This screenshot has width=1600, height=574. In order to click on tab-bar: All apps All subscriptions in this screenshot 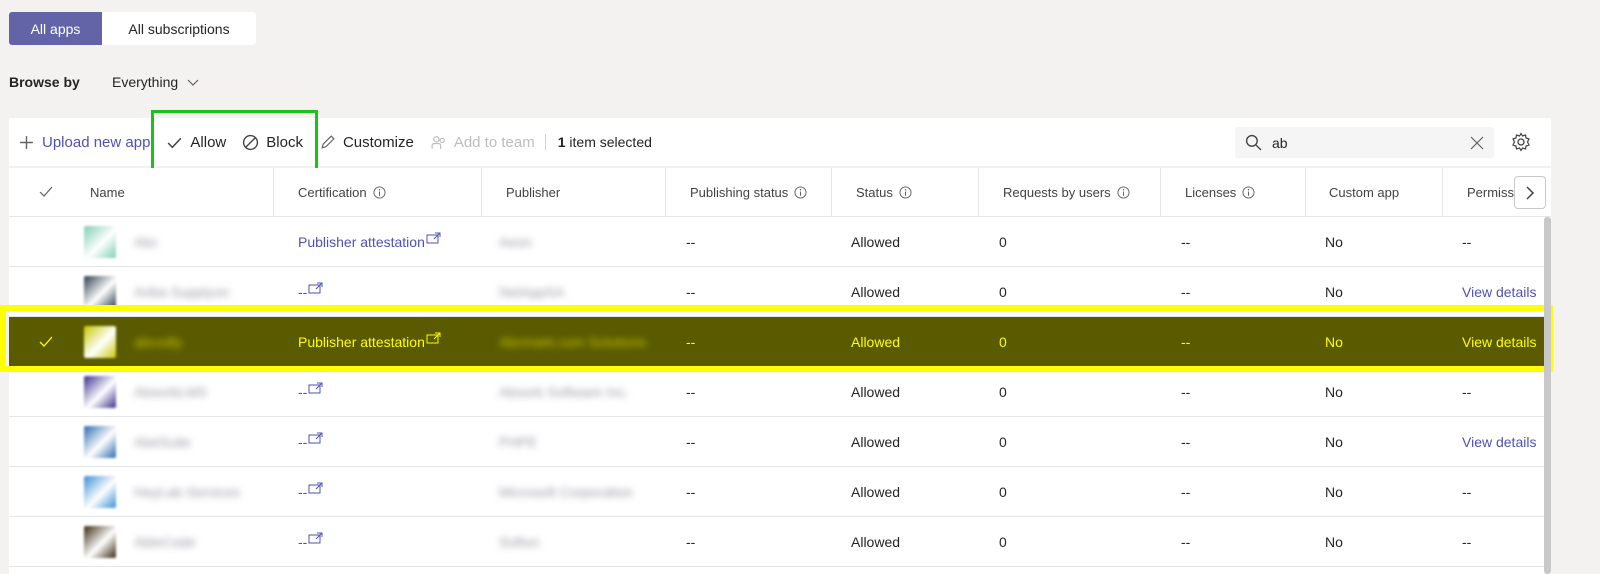, I will do `click(132, 28)`.